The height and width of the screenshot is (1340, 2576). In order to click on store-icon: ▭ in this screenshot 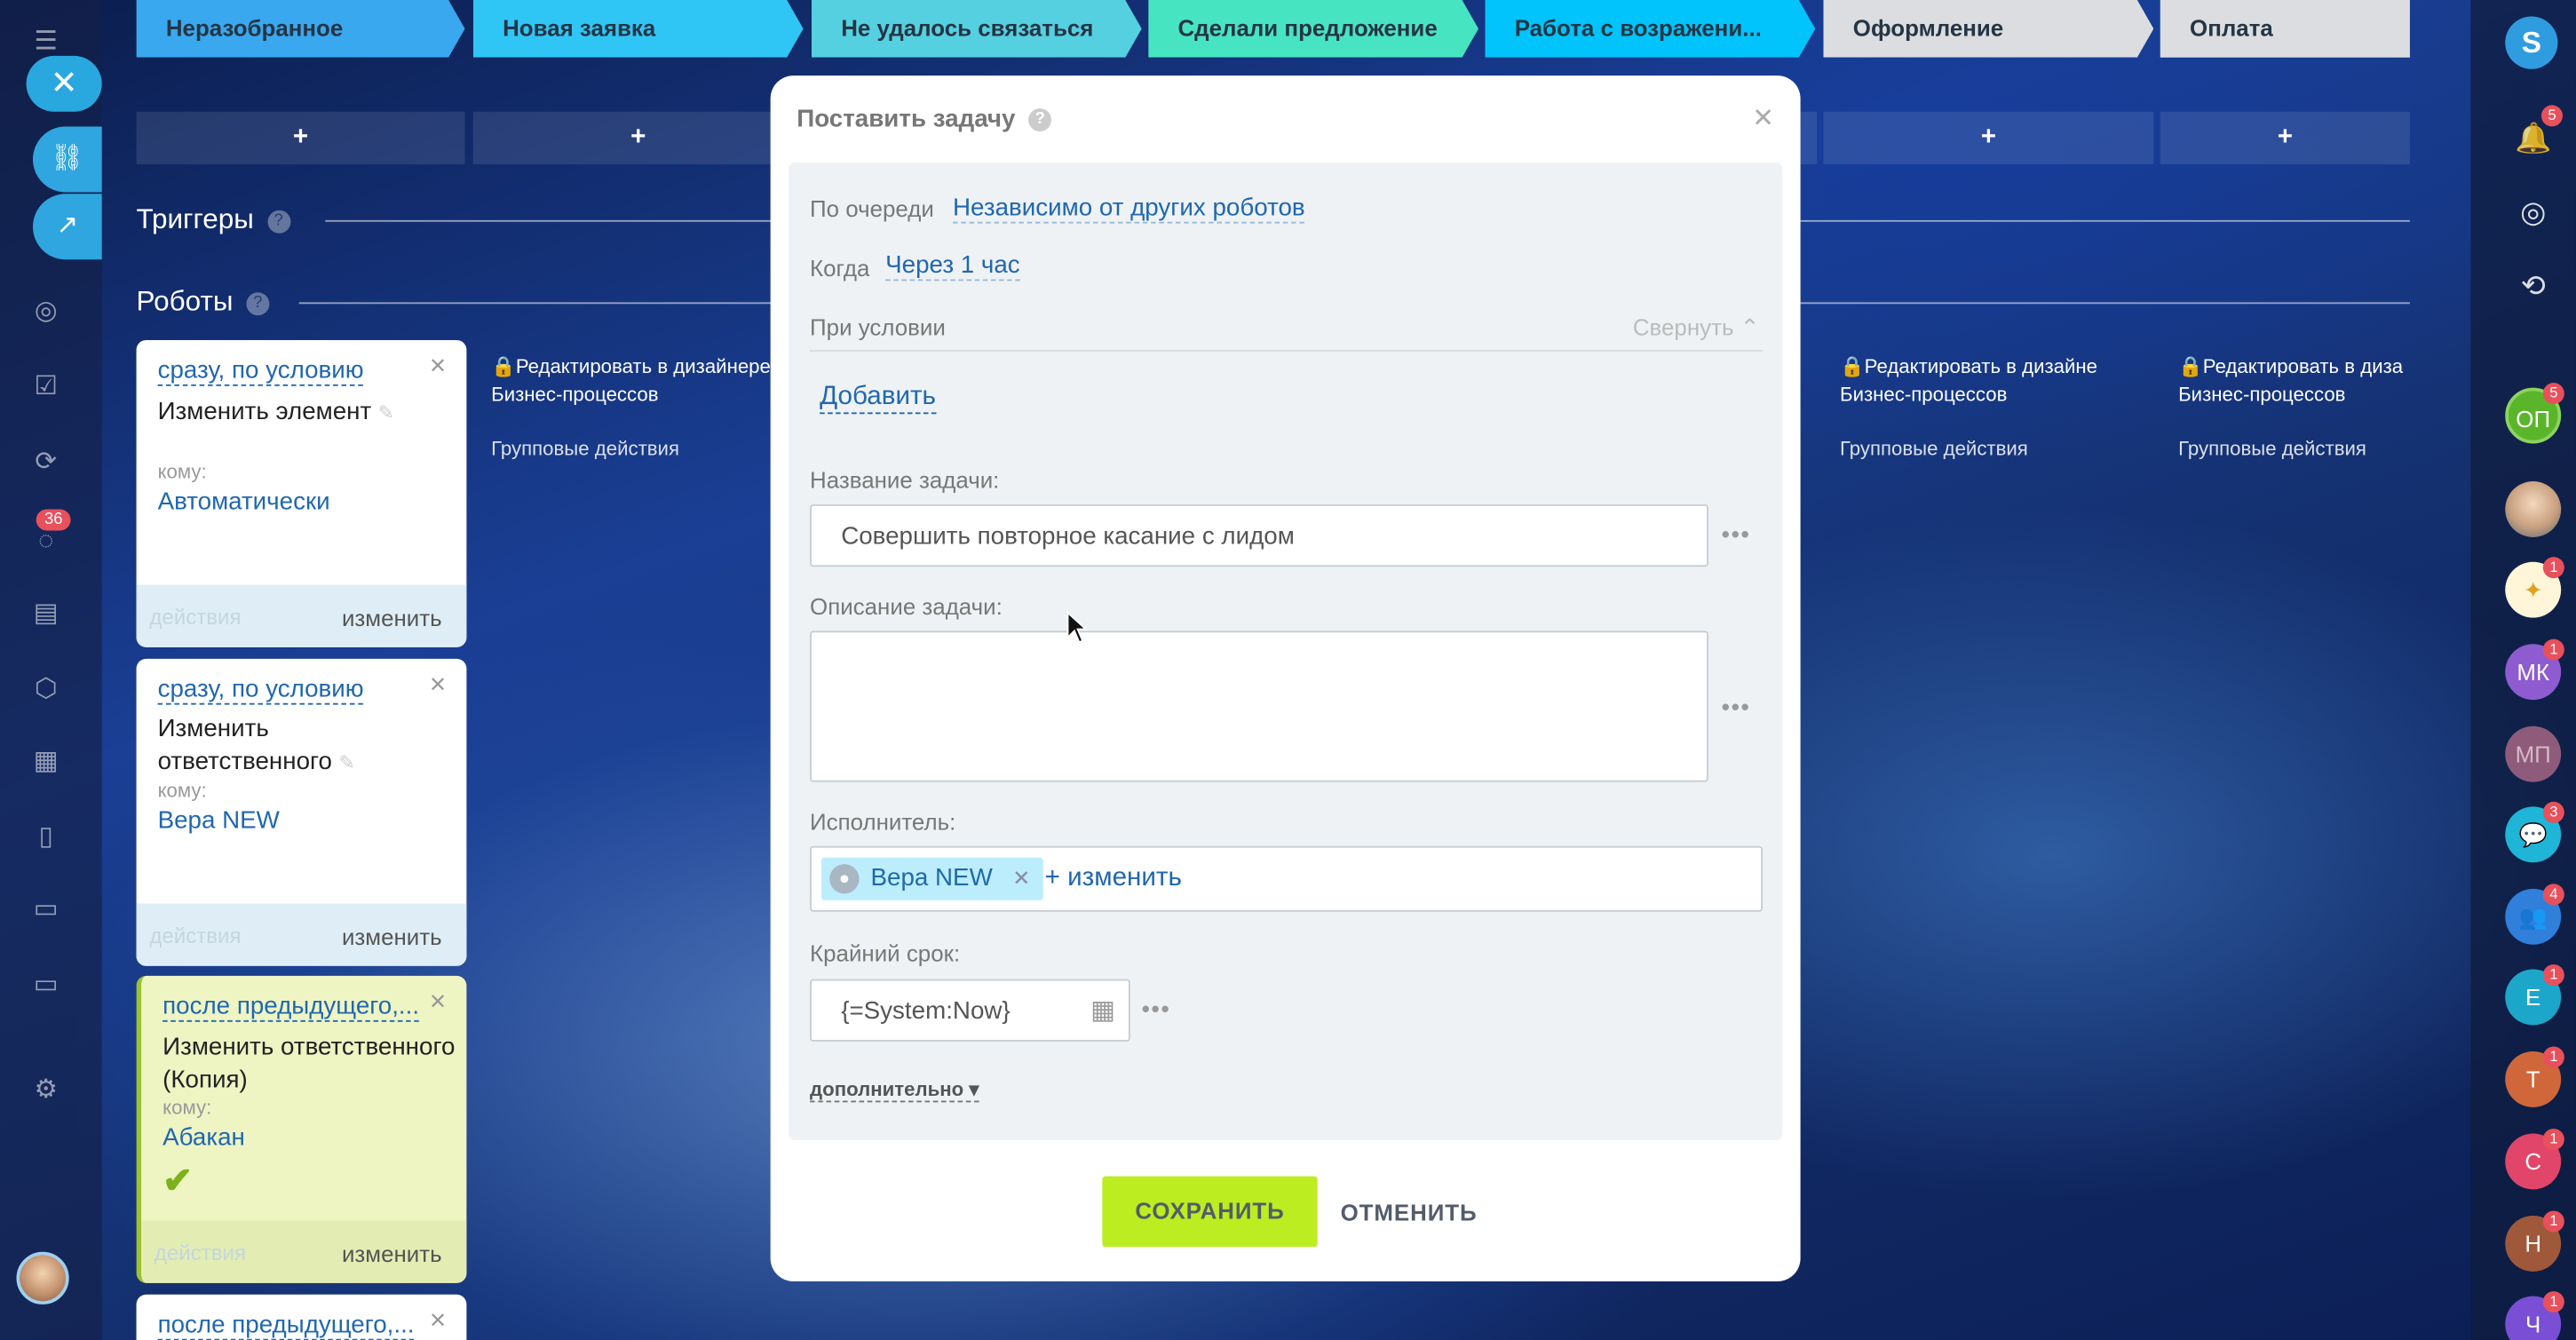, I will do `click(46, 986)`.